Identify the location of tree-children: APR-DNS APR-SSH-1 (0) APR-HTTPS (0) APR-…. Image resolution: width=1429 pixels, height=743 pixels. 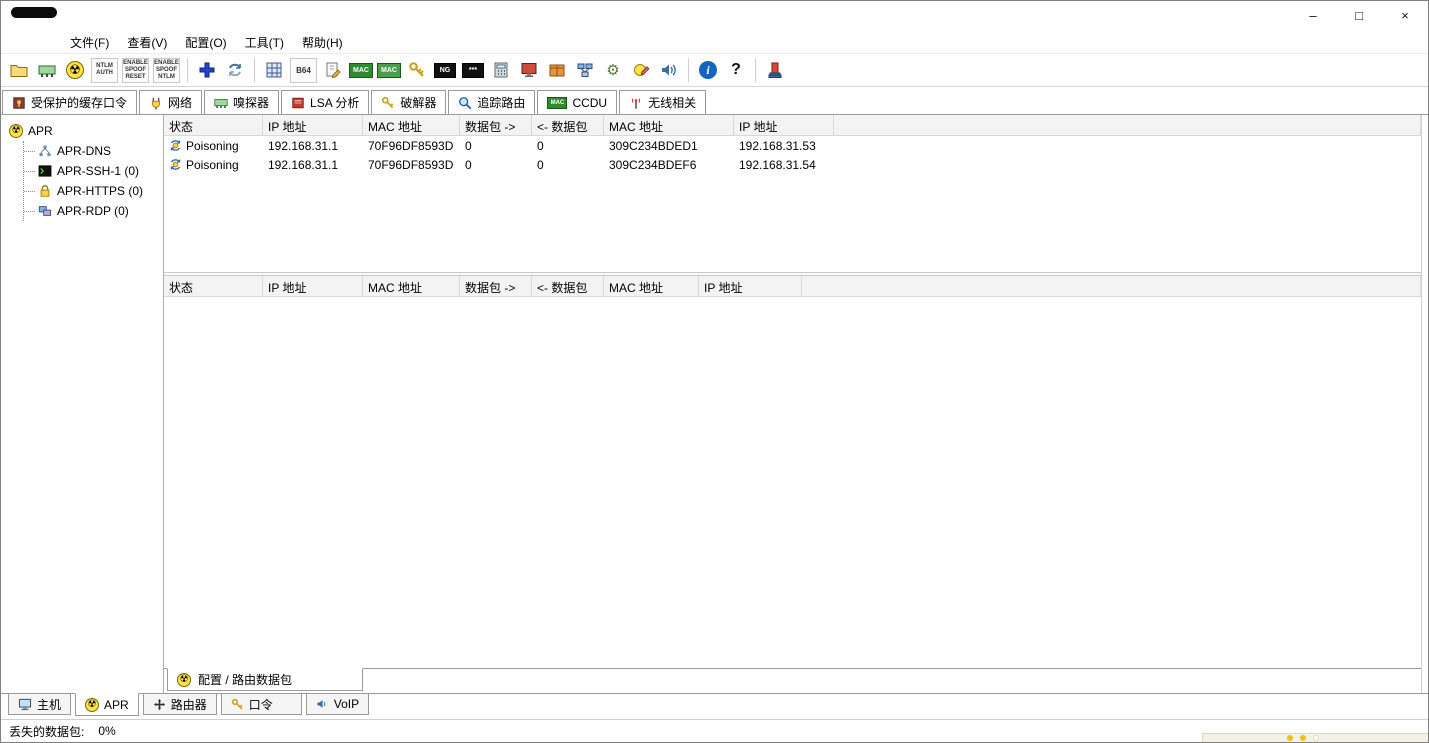
(93, 181).